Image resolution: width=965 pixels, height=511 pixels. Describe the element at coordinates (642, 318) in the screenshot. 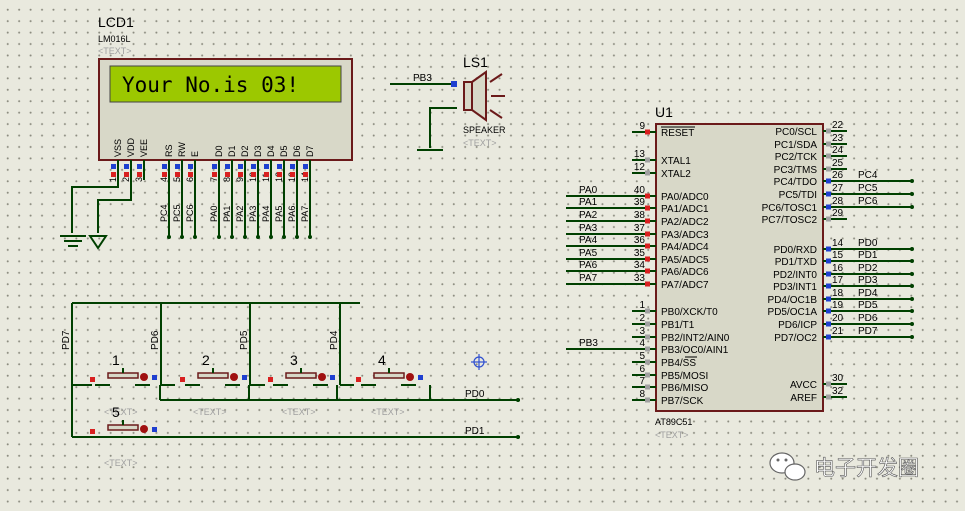

I see `mcu-pin-number: 2` at that location.